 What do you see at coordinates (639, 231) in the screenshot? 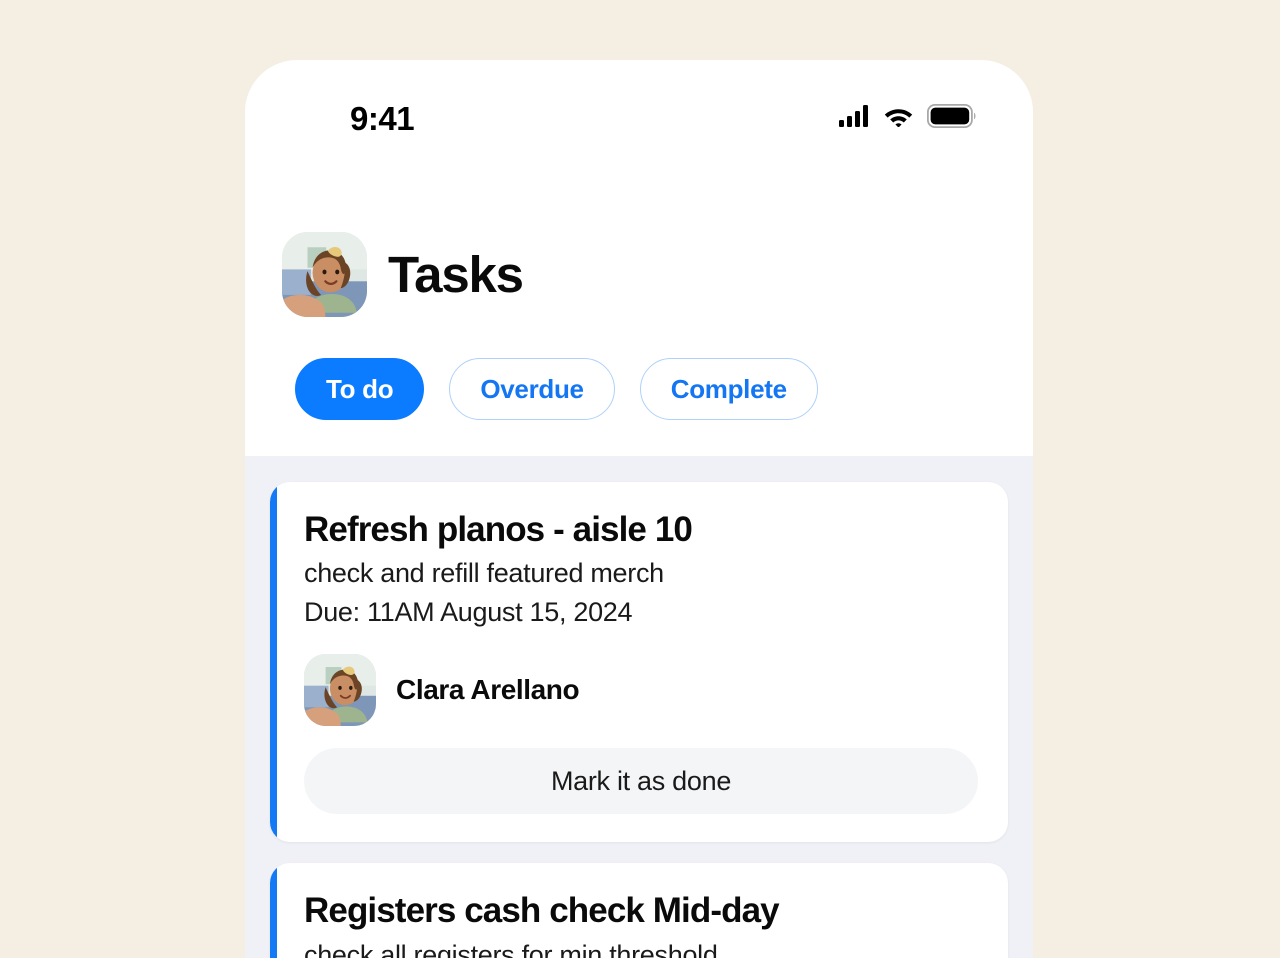
I see `header-row: Tasks` at bounding box center [639, 231].